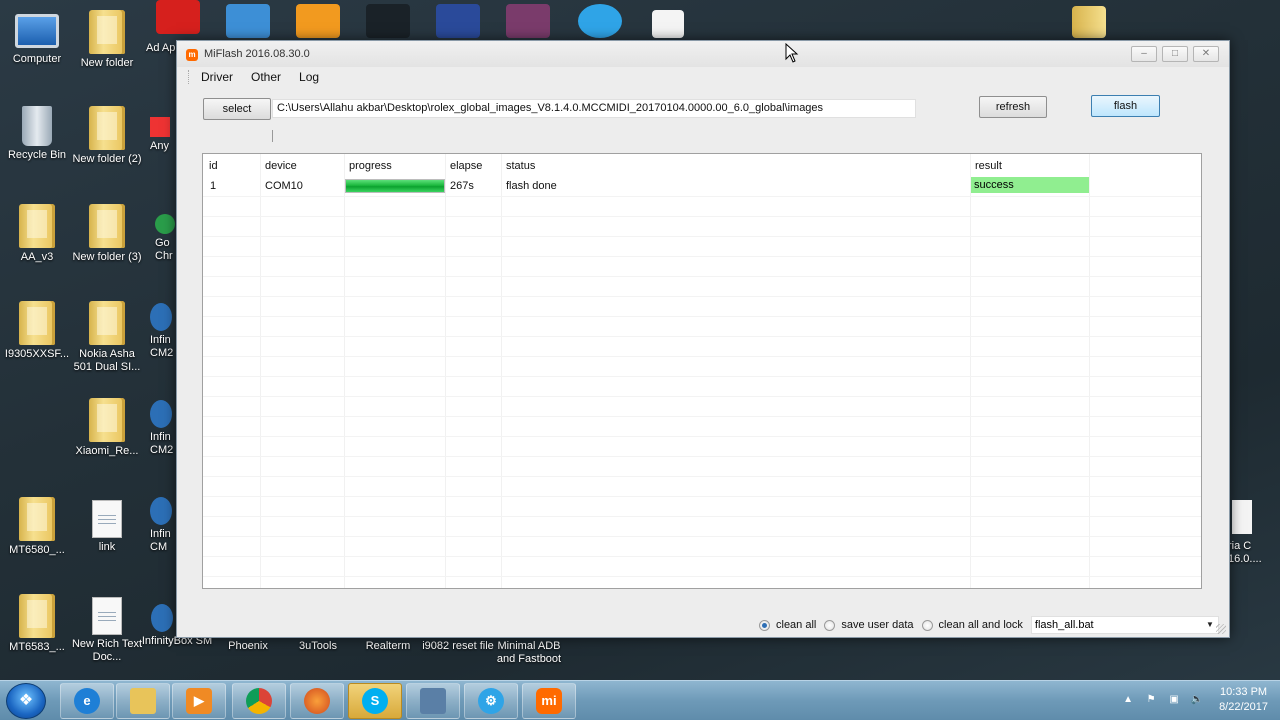 The width and height of the screenshot is (1280, 720). Describe the element at coordinates (1124, 625) in the screenshot. I see `script-select: flash_all.bat ▼` at that location.